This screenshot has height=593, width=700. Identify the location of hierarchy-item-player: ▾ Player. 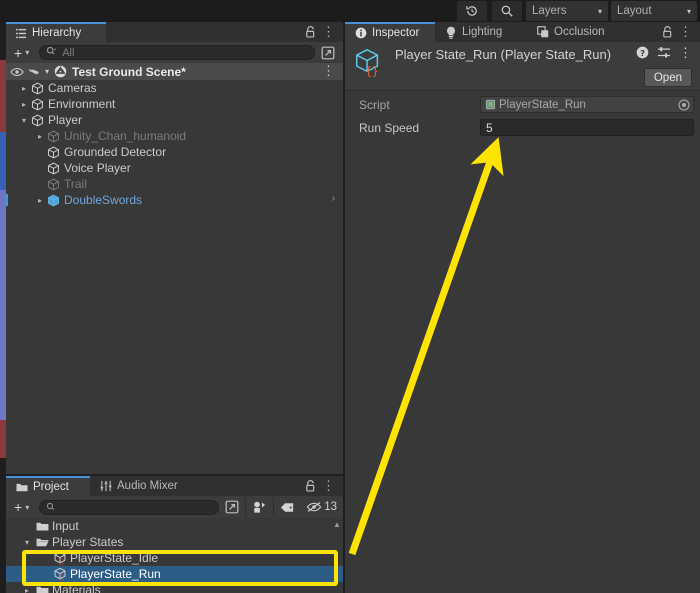
(174, 120).